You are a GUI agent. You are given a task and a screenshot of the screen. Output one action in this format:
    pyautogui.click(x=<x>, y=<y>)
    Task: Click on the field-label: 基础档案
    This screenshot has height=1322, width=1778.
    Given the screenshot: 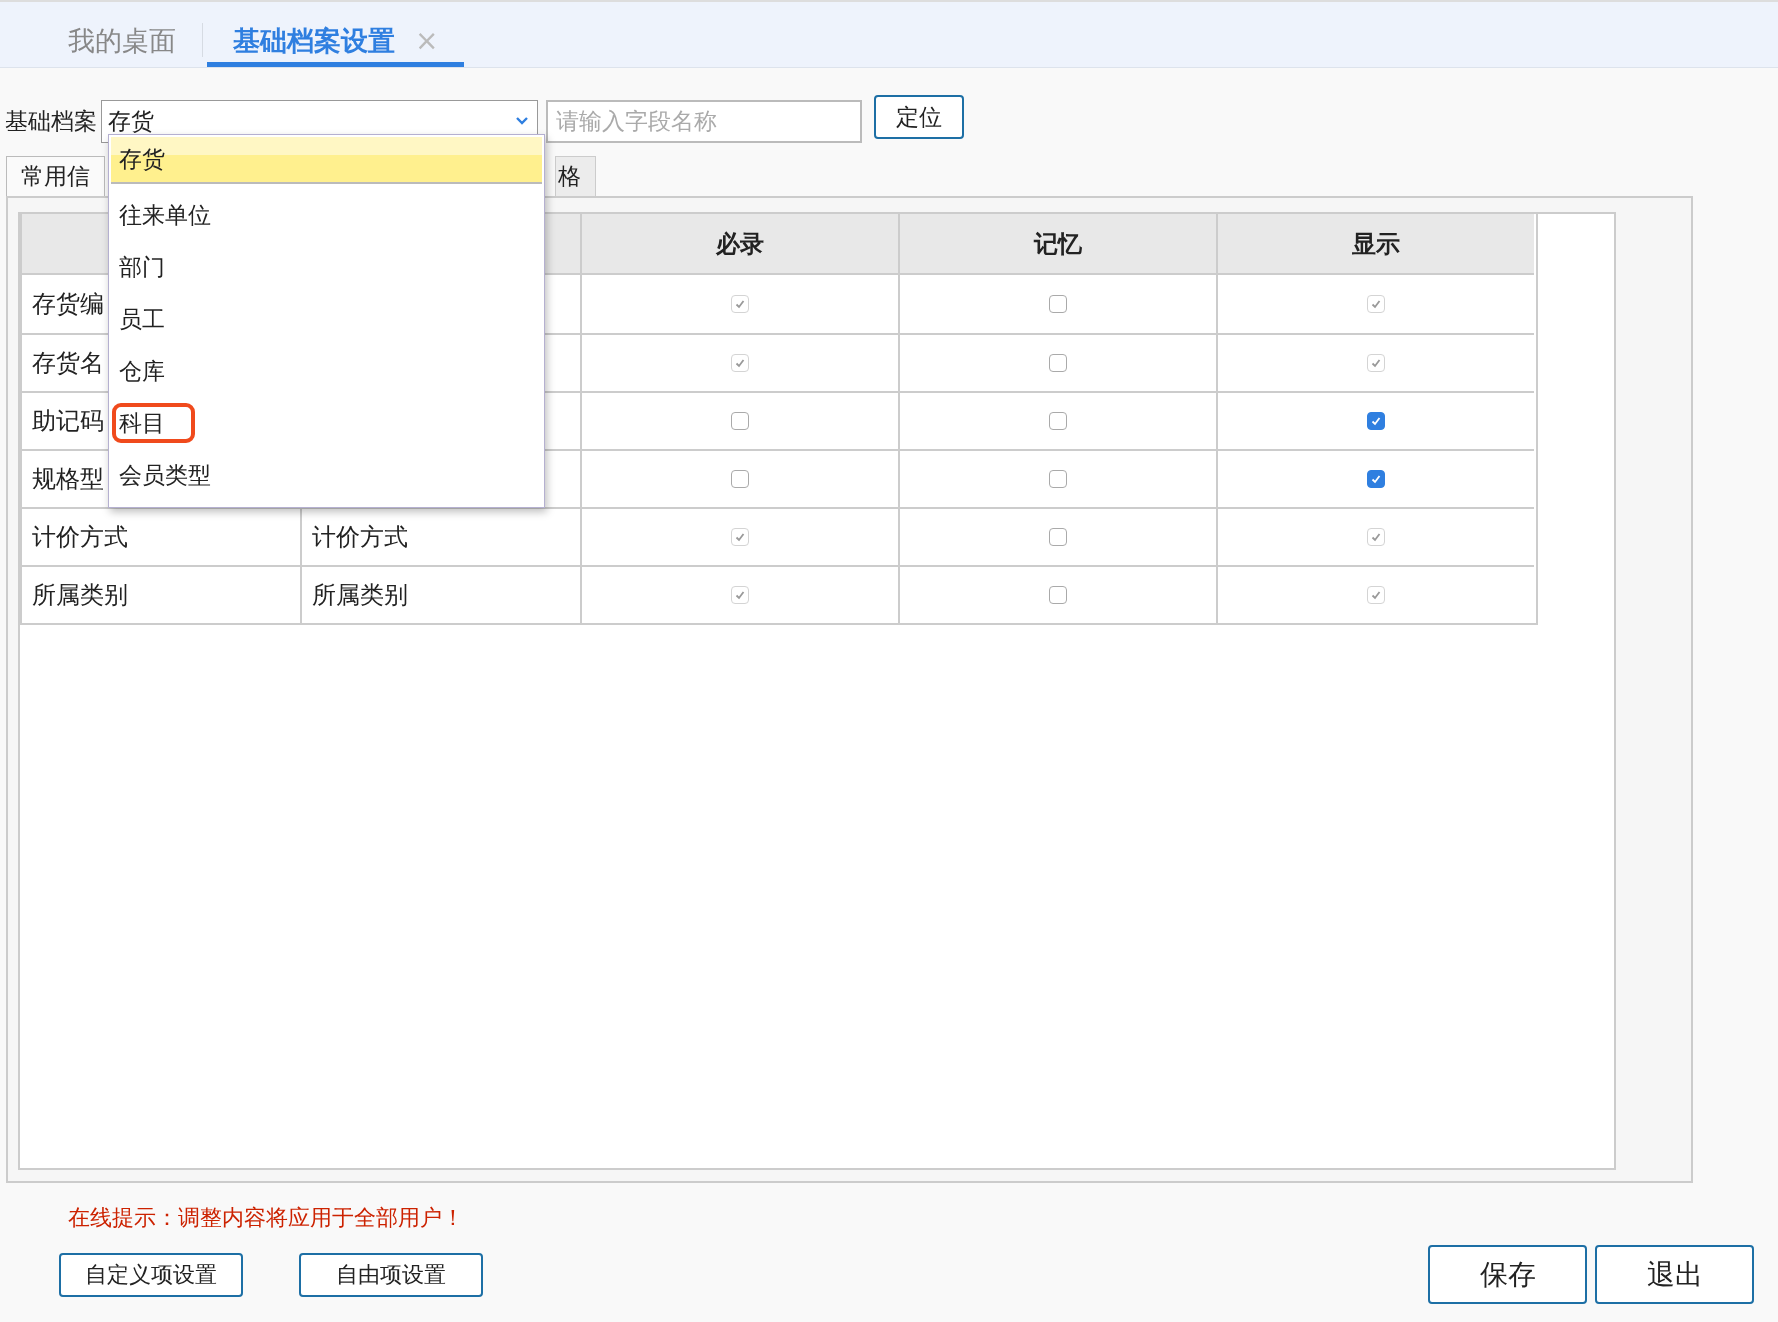 What is the action you would take?
    pyautogui.click(x=51, y=121)
    